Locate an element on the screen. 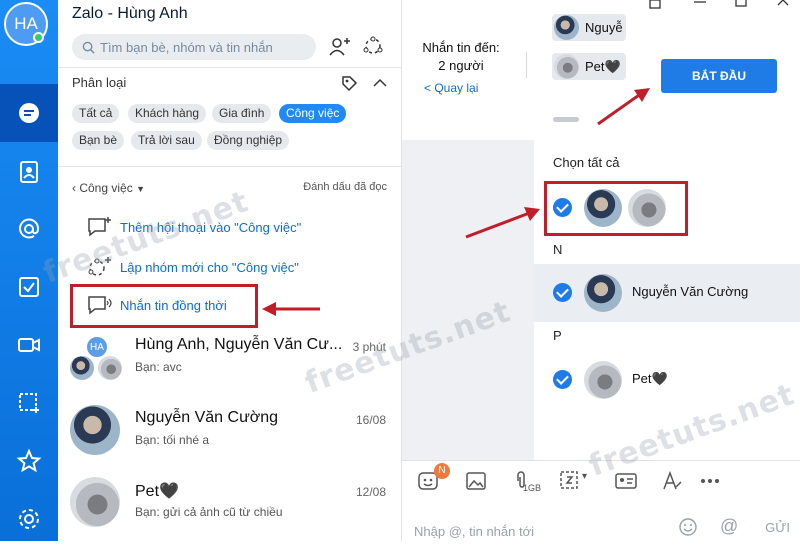  category-title: Phân loại is located at coordinates (99, 82).